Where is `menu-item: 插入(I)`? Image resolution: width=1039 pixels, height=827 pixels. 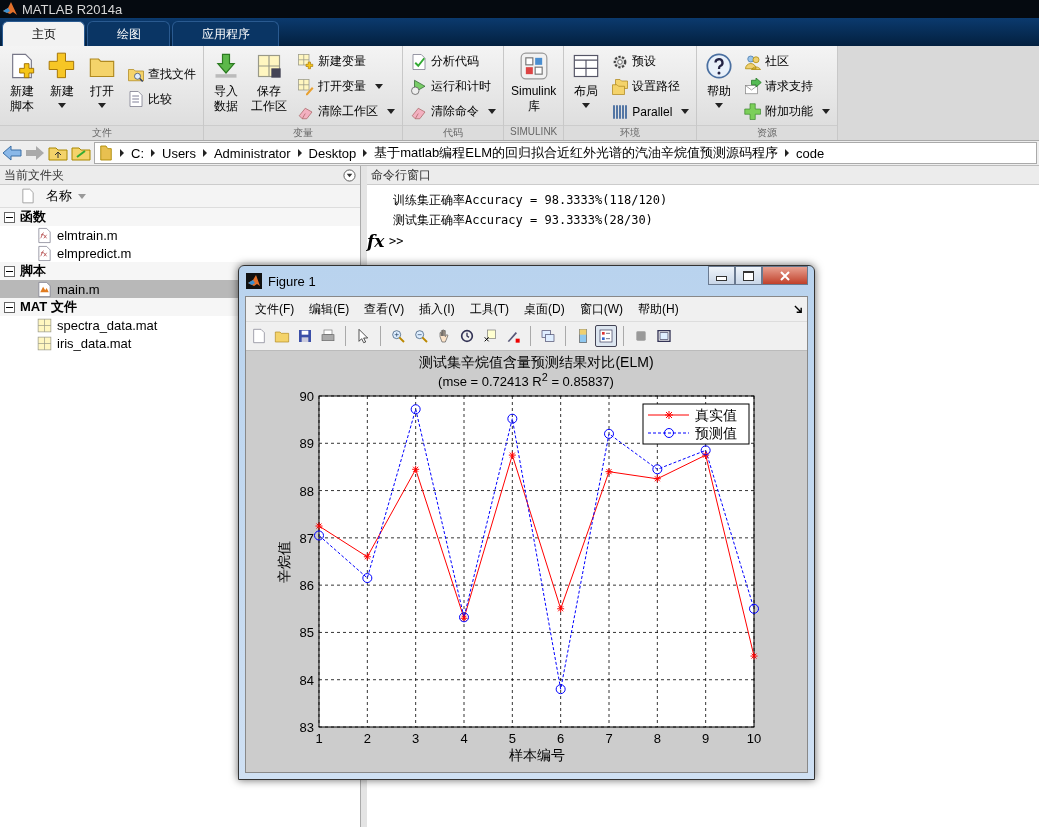 menu-item: 插入(I) is located at coordinates (439, 309).